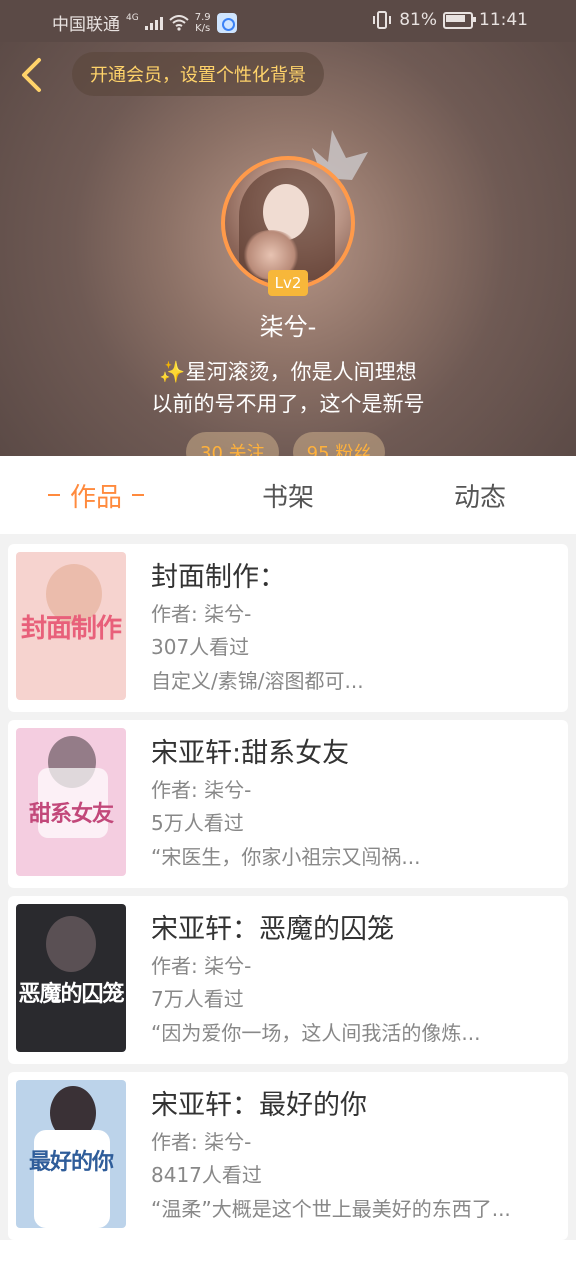 The height and width of the screenshot is (1280, 576). I want to click on clock: 11:41, so click(503, 20).